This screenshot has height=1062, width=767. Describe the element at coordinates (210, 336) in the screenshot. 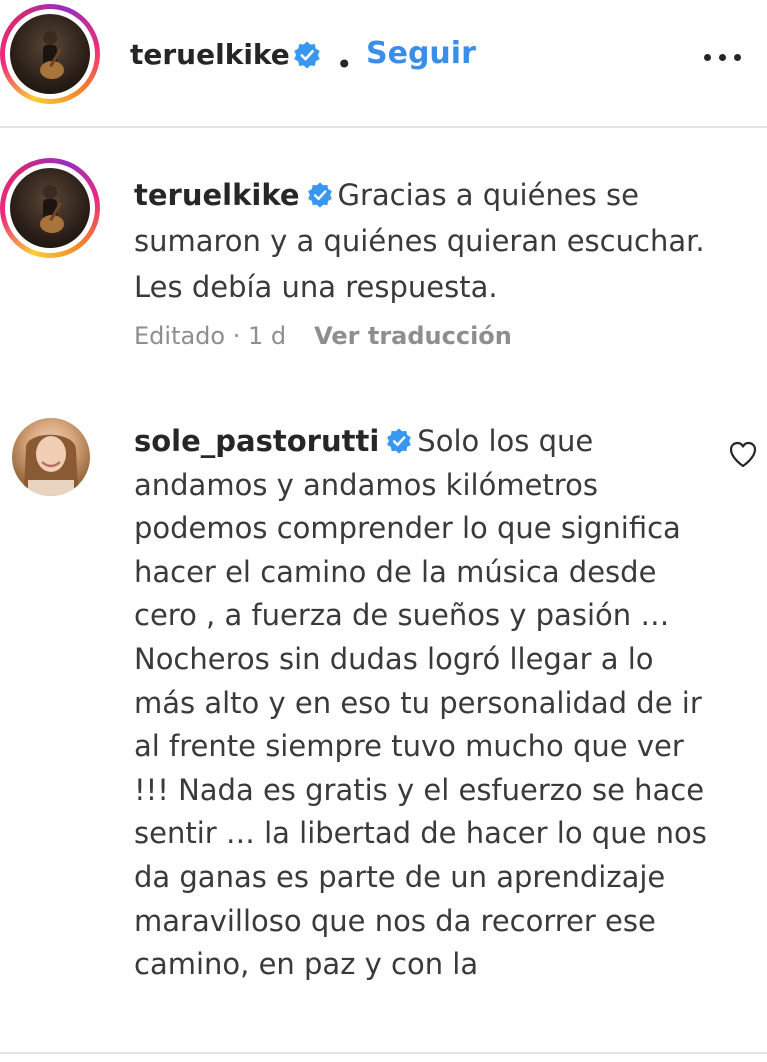

I see `caption-edited-time: Editado · 1 d` at that location.